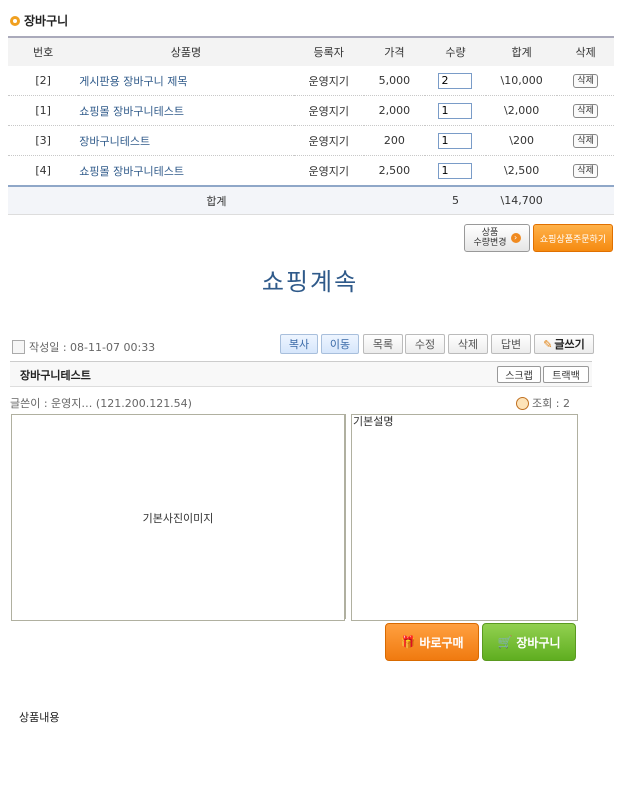  What do you see at coordinates (522, 110) in the screenshot?
I see `row-total: \2,000` at bounding box center [522, 110].